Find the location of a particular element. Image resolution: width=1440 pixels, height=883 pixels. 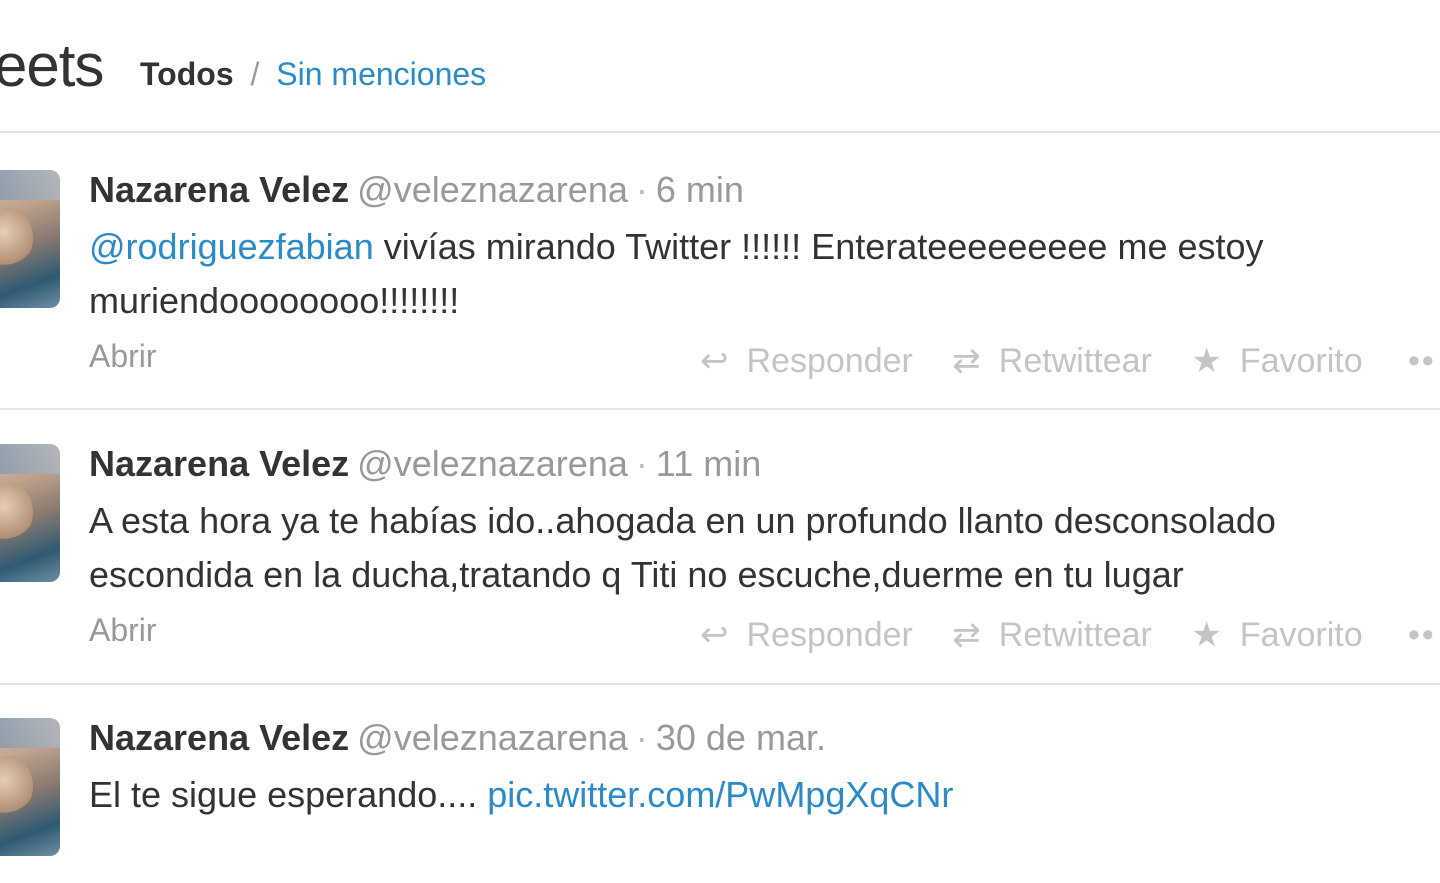

filter-no-mentions: Sin menciones is located at coordinates (381, 74).